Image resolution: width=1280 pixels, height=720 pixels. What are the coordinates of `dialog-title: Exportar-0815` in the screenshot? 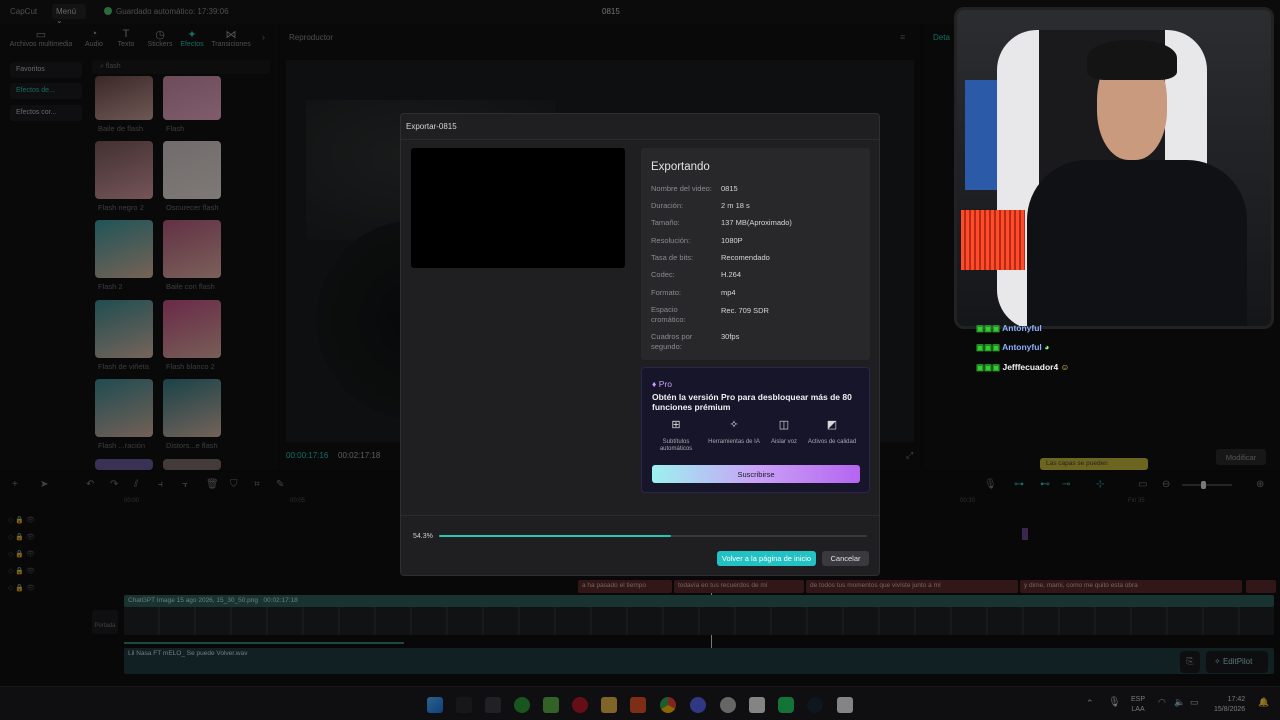 It's located at (431, 126).